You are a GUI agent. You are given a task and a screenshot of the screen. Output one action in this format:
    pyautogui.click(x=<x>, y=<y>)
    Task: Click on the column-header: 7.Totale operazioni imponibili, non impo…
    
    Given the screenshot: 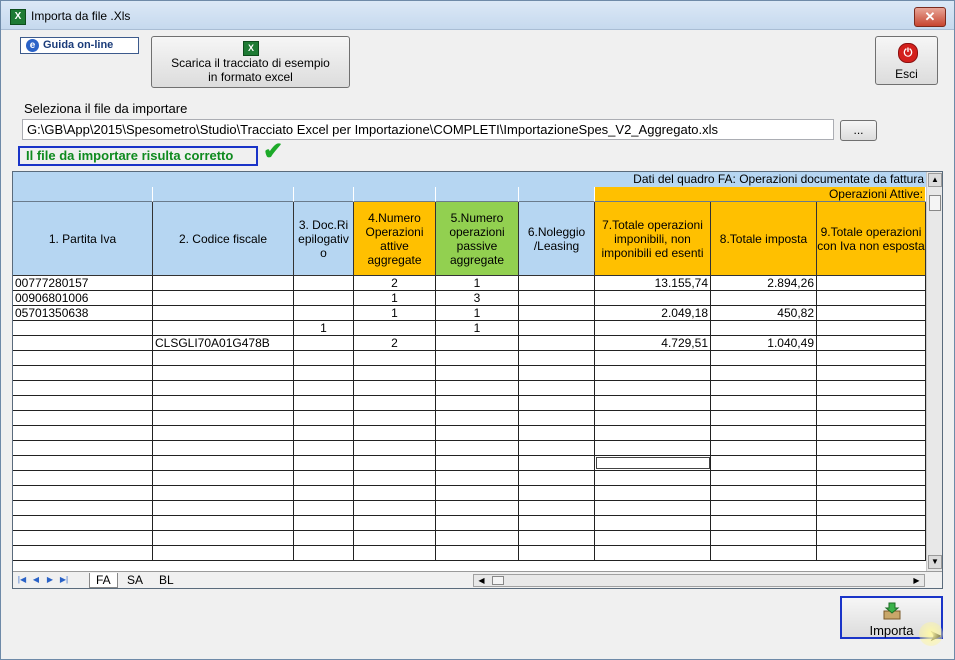 What is the action you would take?
    pyautogui.click(x=653, y=239)
    